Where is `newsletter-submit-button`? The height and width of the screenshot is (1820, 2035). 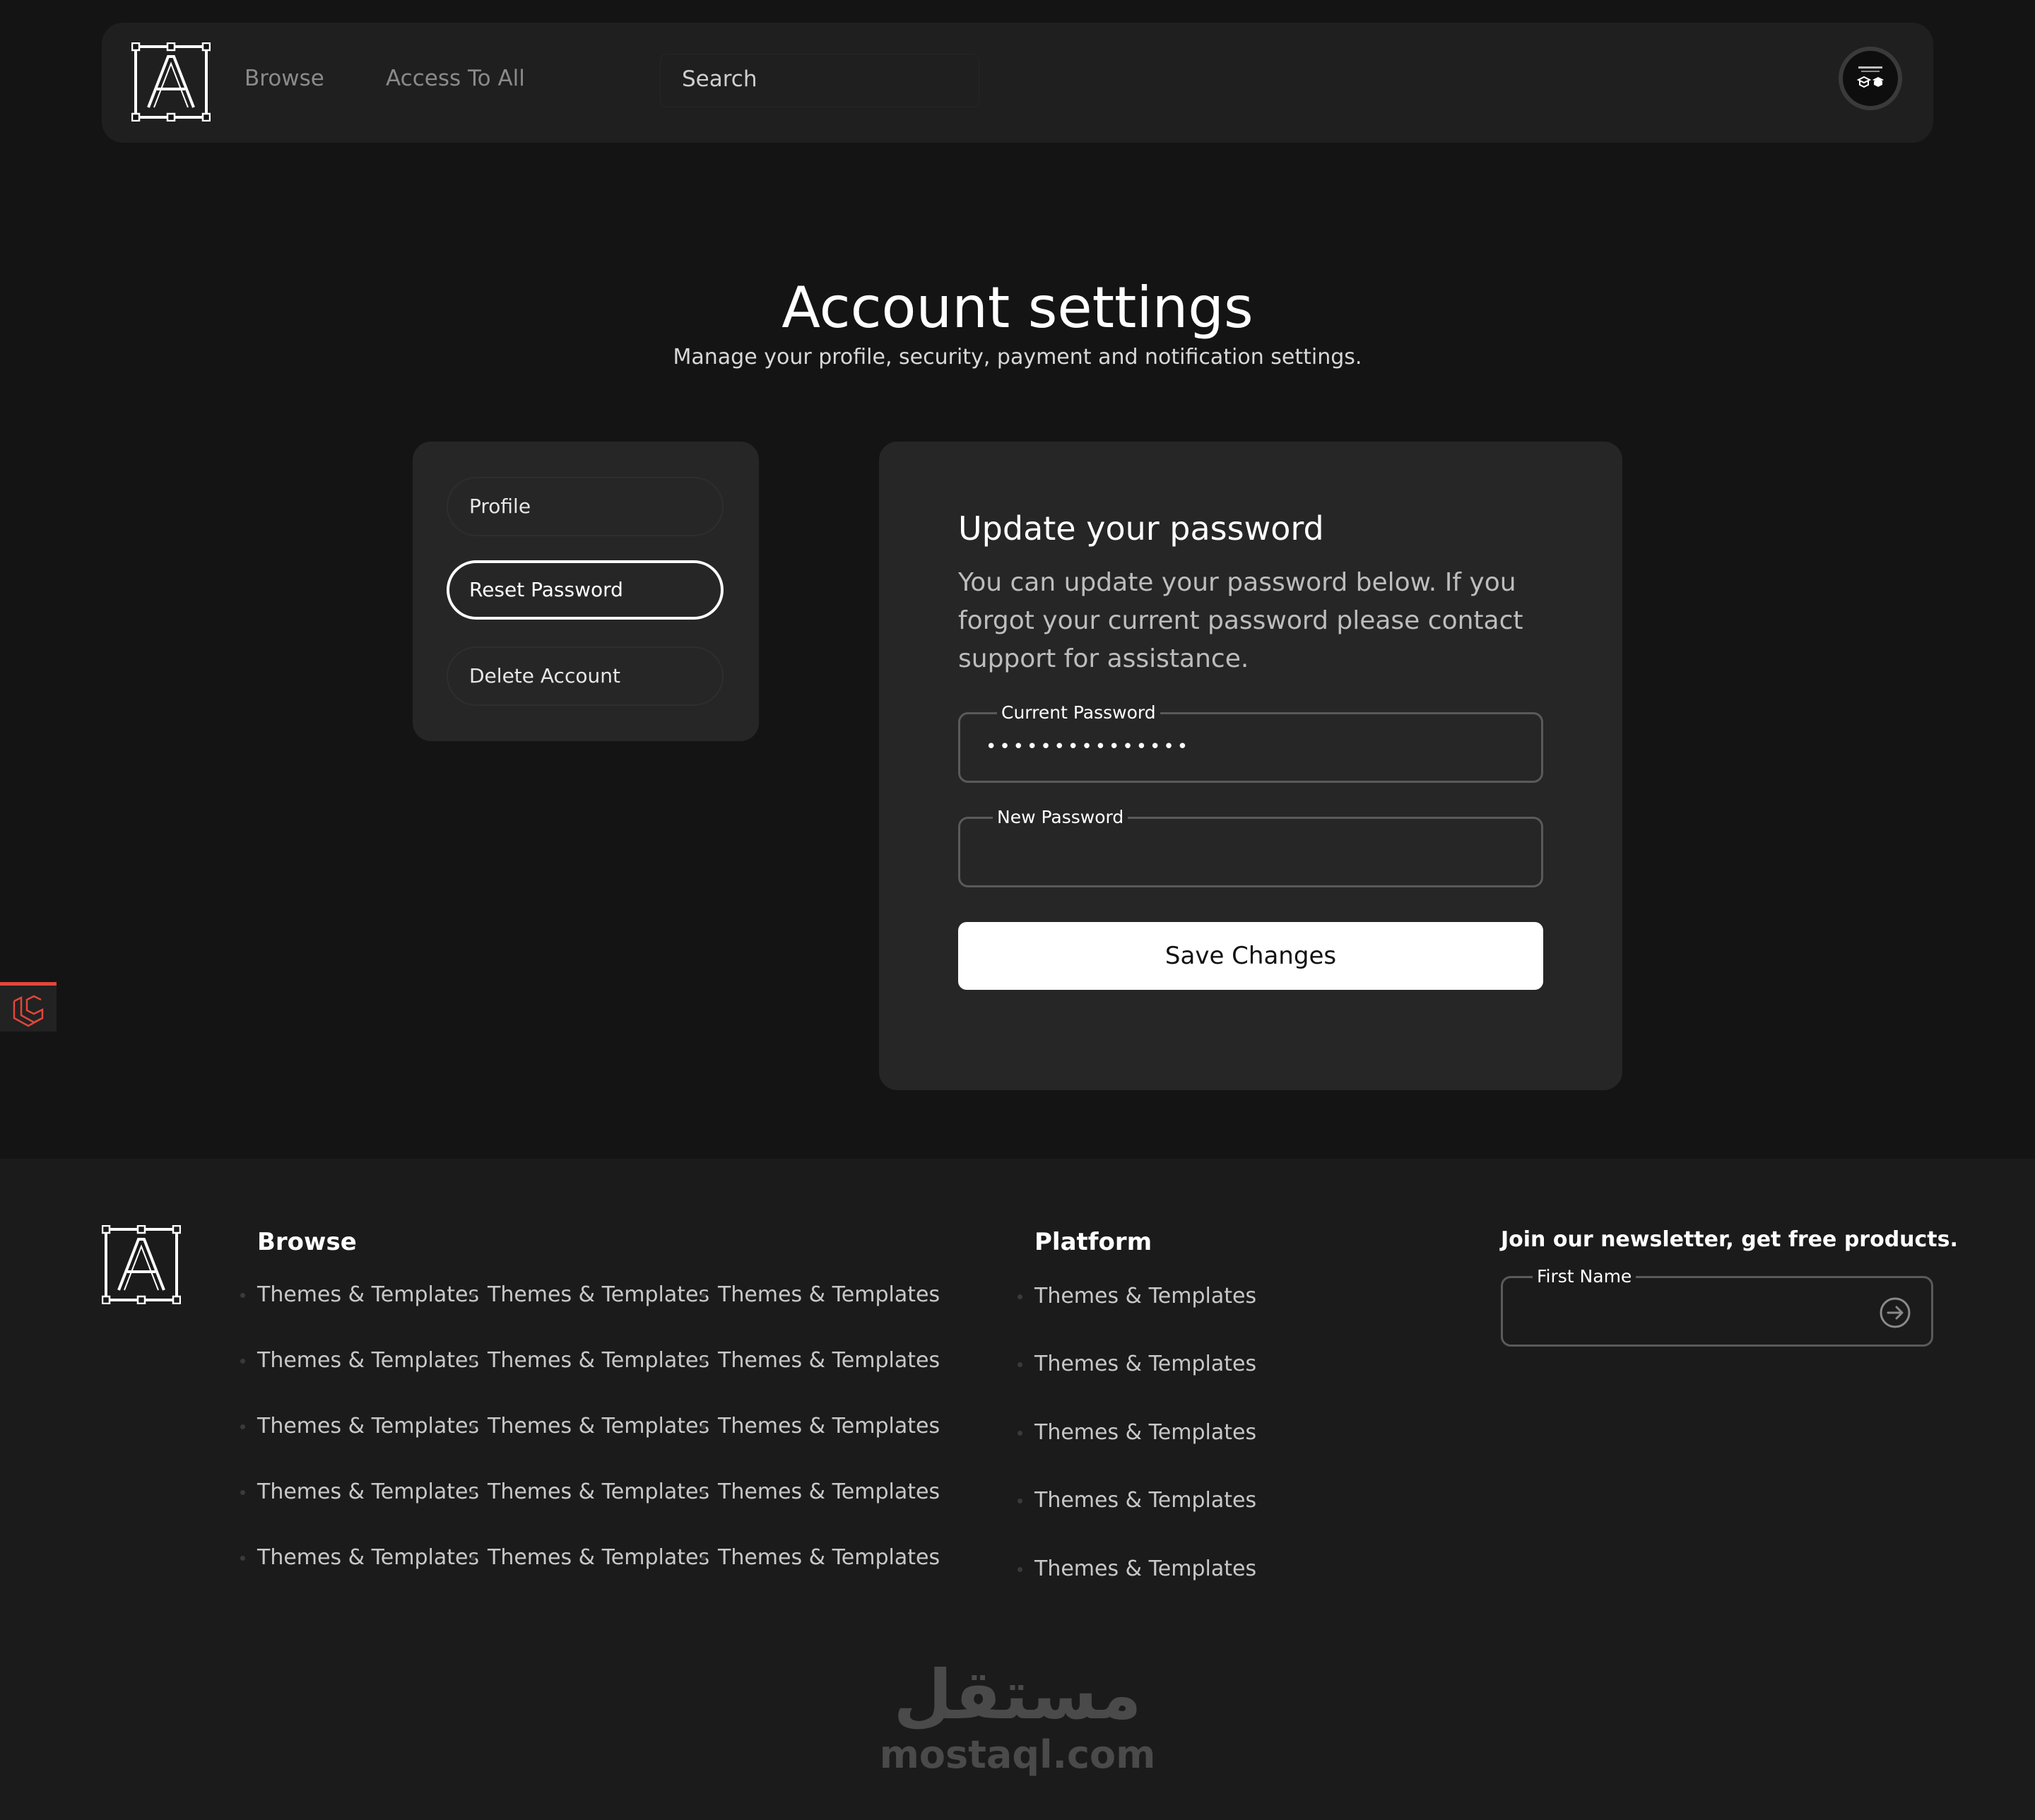 newsletter-submit-button is located at coordinates (1895, 1313).